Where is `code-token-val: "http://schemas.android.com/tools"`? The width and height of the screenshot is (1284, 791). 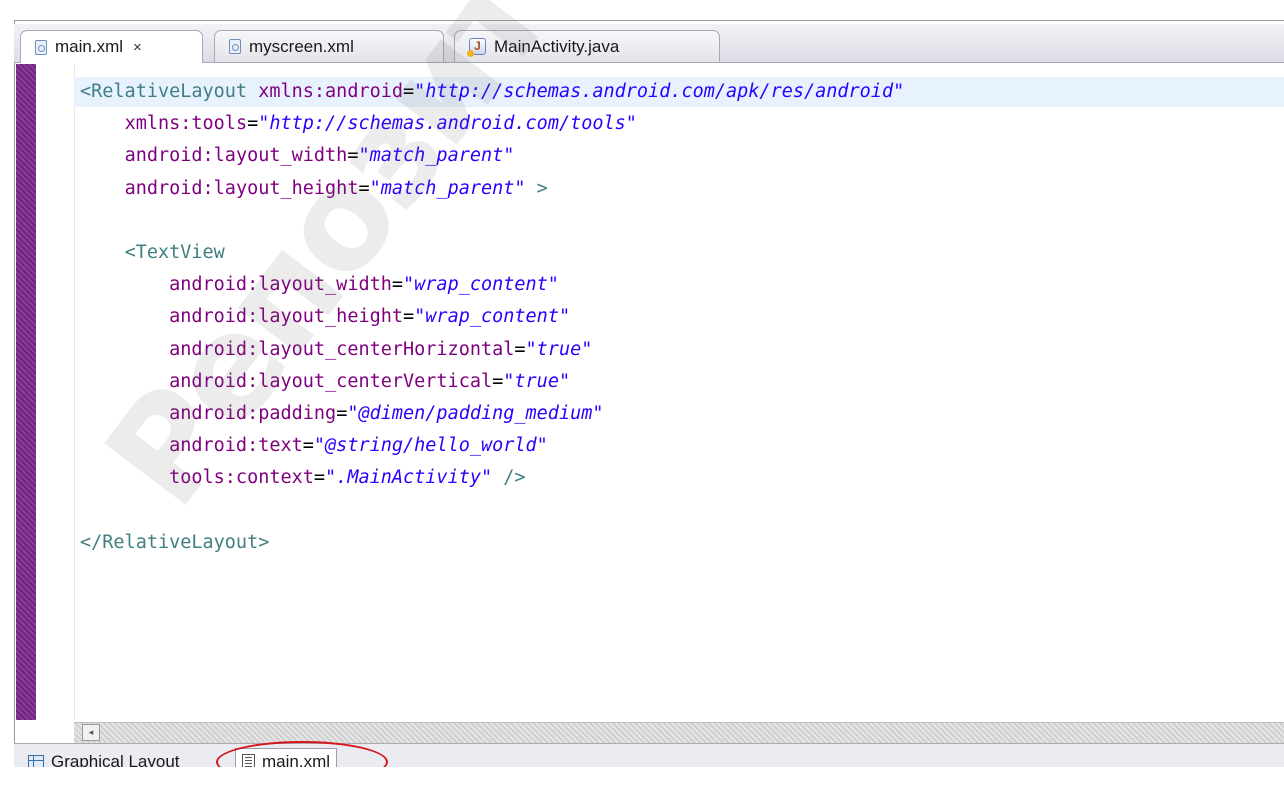 code-token-val: "http://schemas.android.com/tools" is located at coordinates (447, 124).